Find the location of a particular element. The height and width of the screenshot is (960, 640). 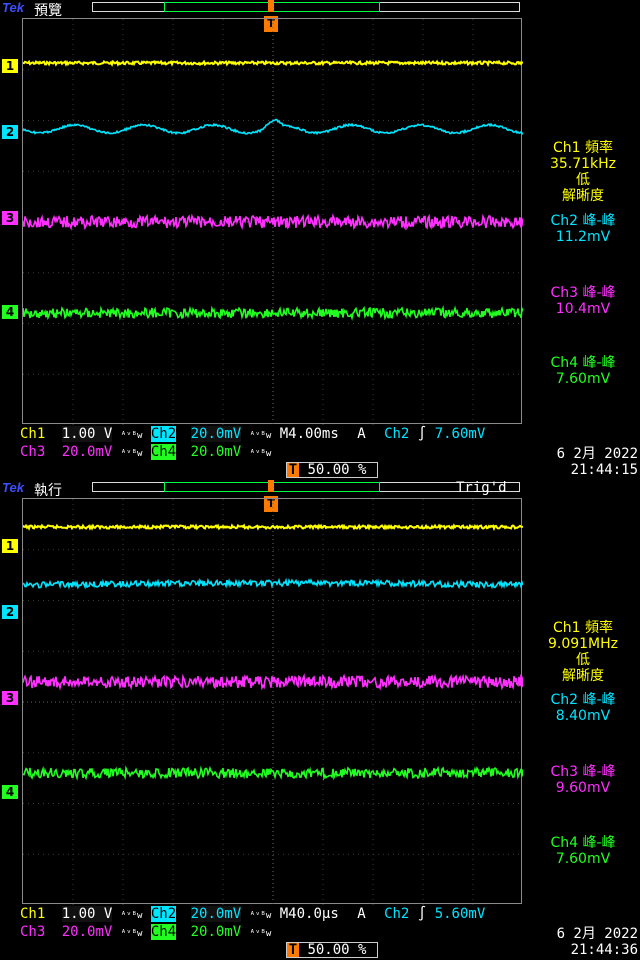

measurement-ch1: Ch1 頻率 9.091MHz 低 解晰度 is located at coordinates (583, 652).